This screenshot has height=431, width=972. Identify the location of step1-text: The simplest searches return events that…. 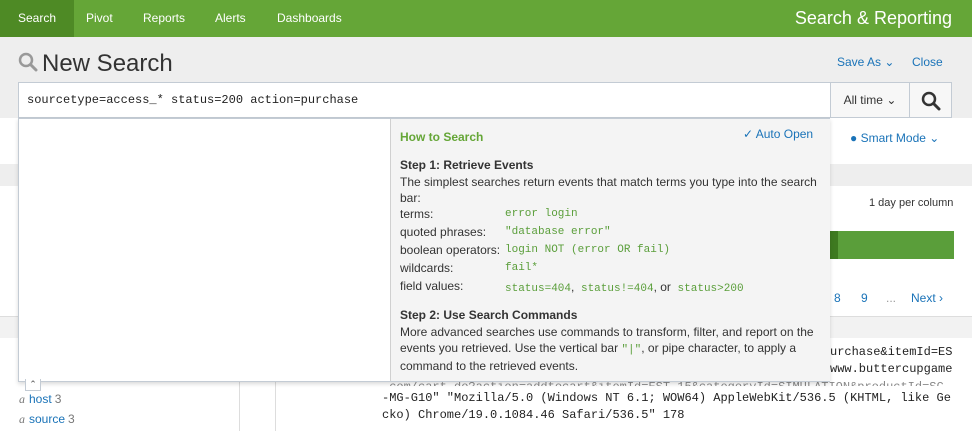
(608, 190).